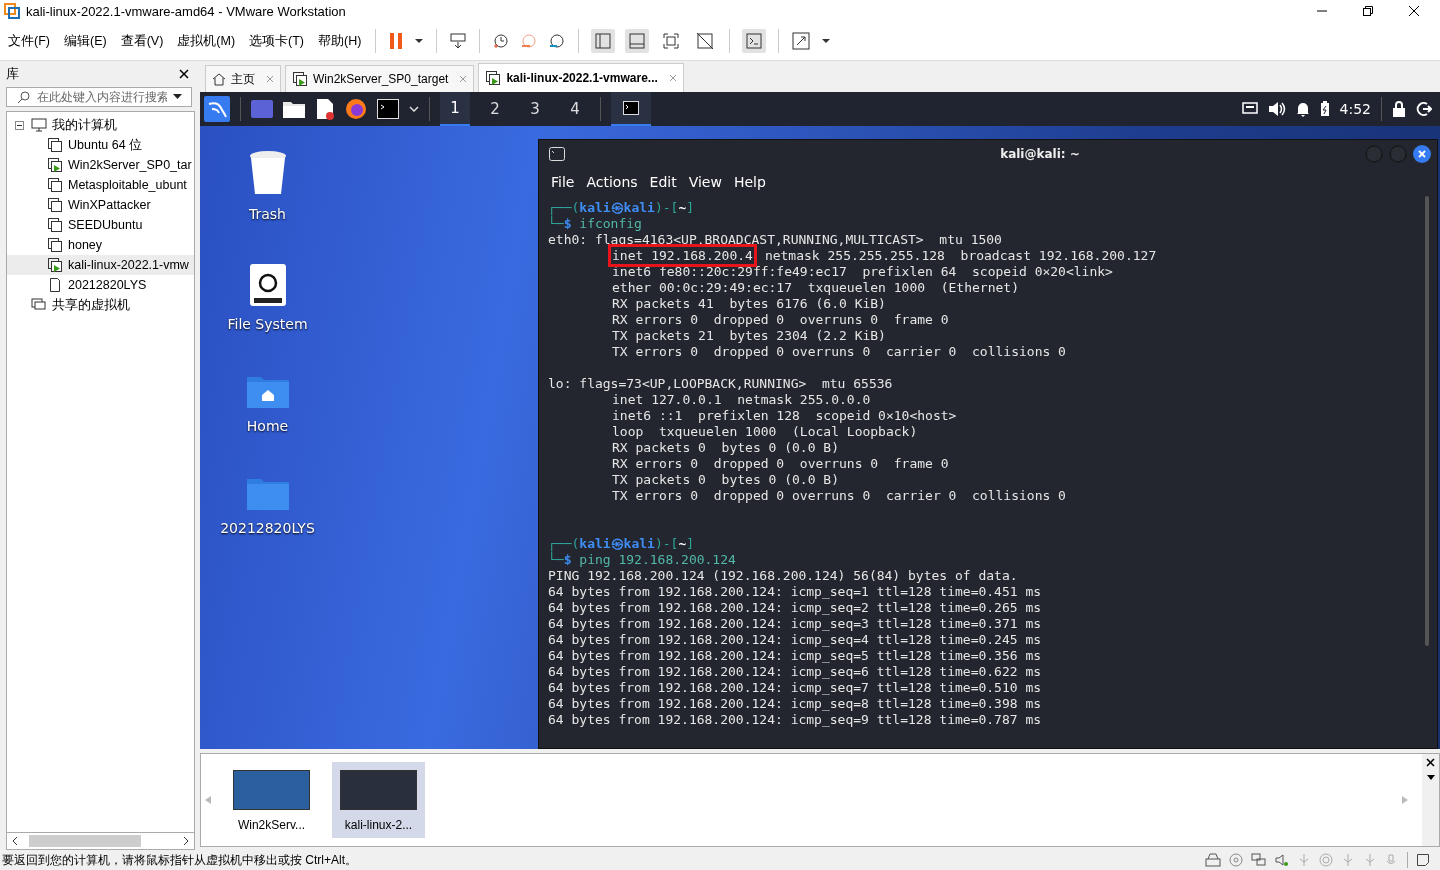 This screenshot has height=870, width=1440. I want to click on restore-icon, so click(1368, 11).